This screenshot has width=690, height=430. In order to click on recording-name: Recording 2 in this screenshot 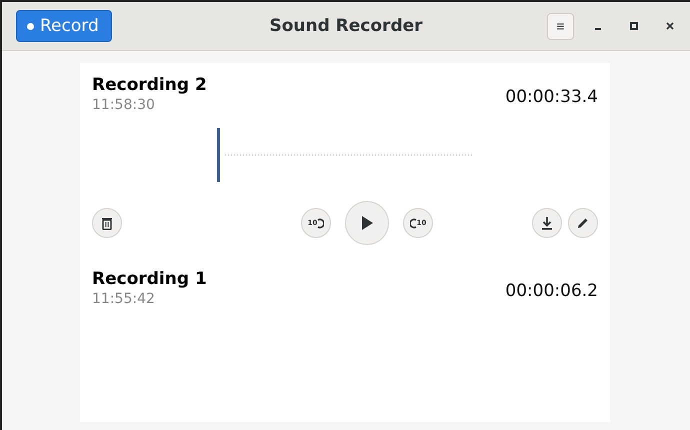, I will do `click(149, 85)`.